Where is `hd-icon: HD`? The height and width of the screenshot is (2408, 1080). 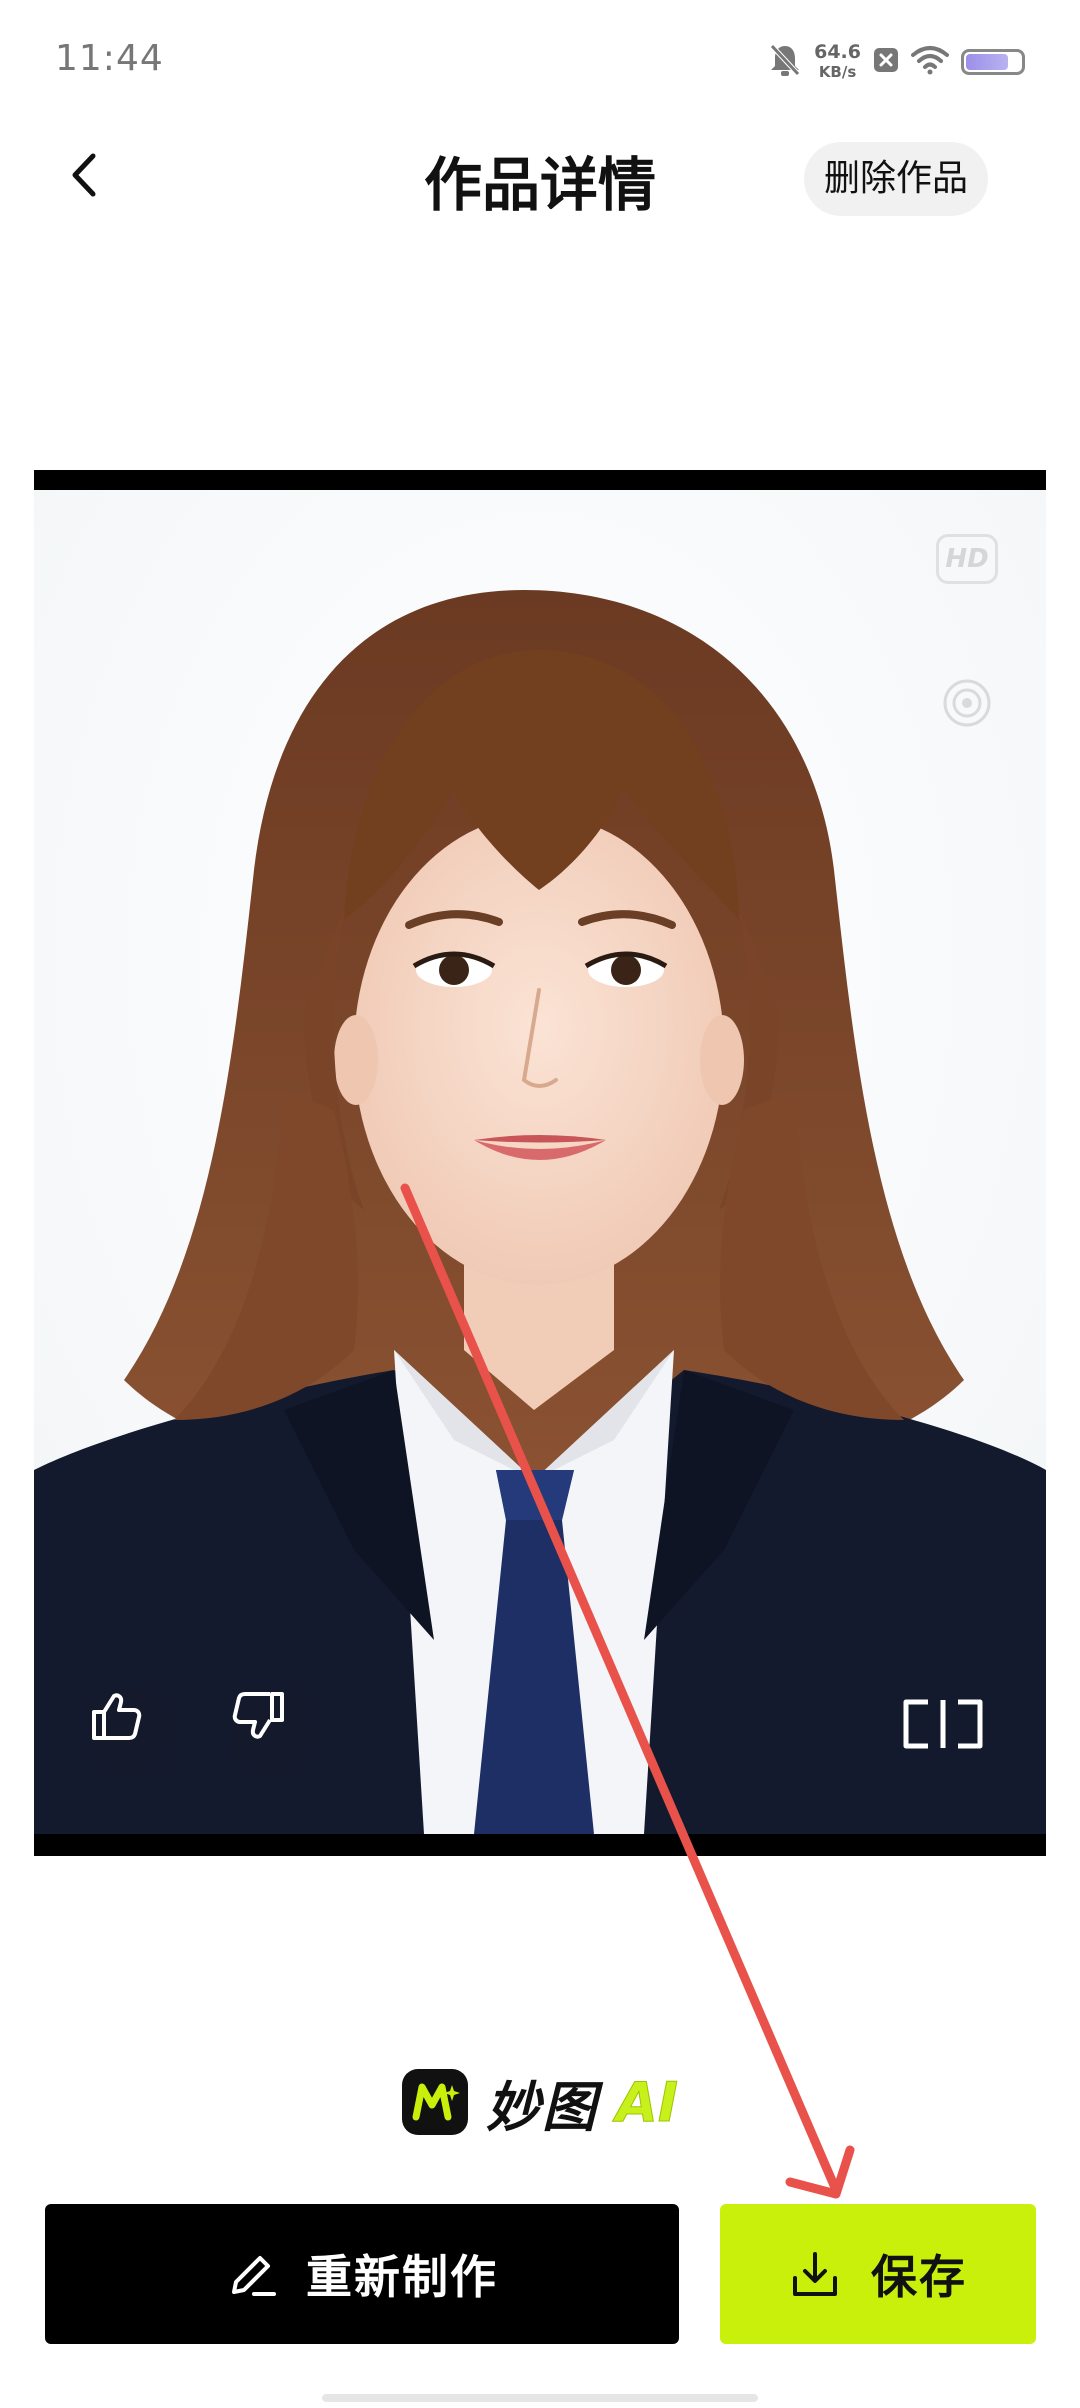
hd-icon: HD is located at coordinates (967, 559).